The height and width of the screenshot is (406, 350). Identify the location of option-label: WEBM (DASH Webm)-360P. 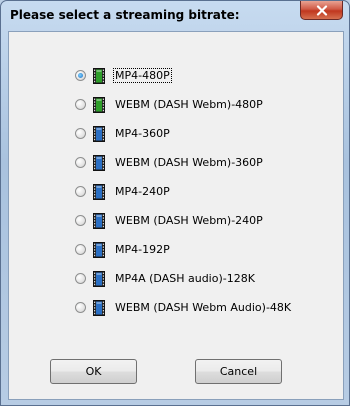
(189, 162).